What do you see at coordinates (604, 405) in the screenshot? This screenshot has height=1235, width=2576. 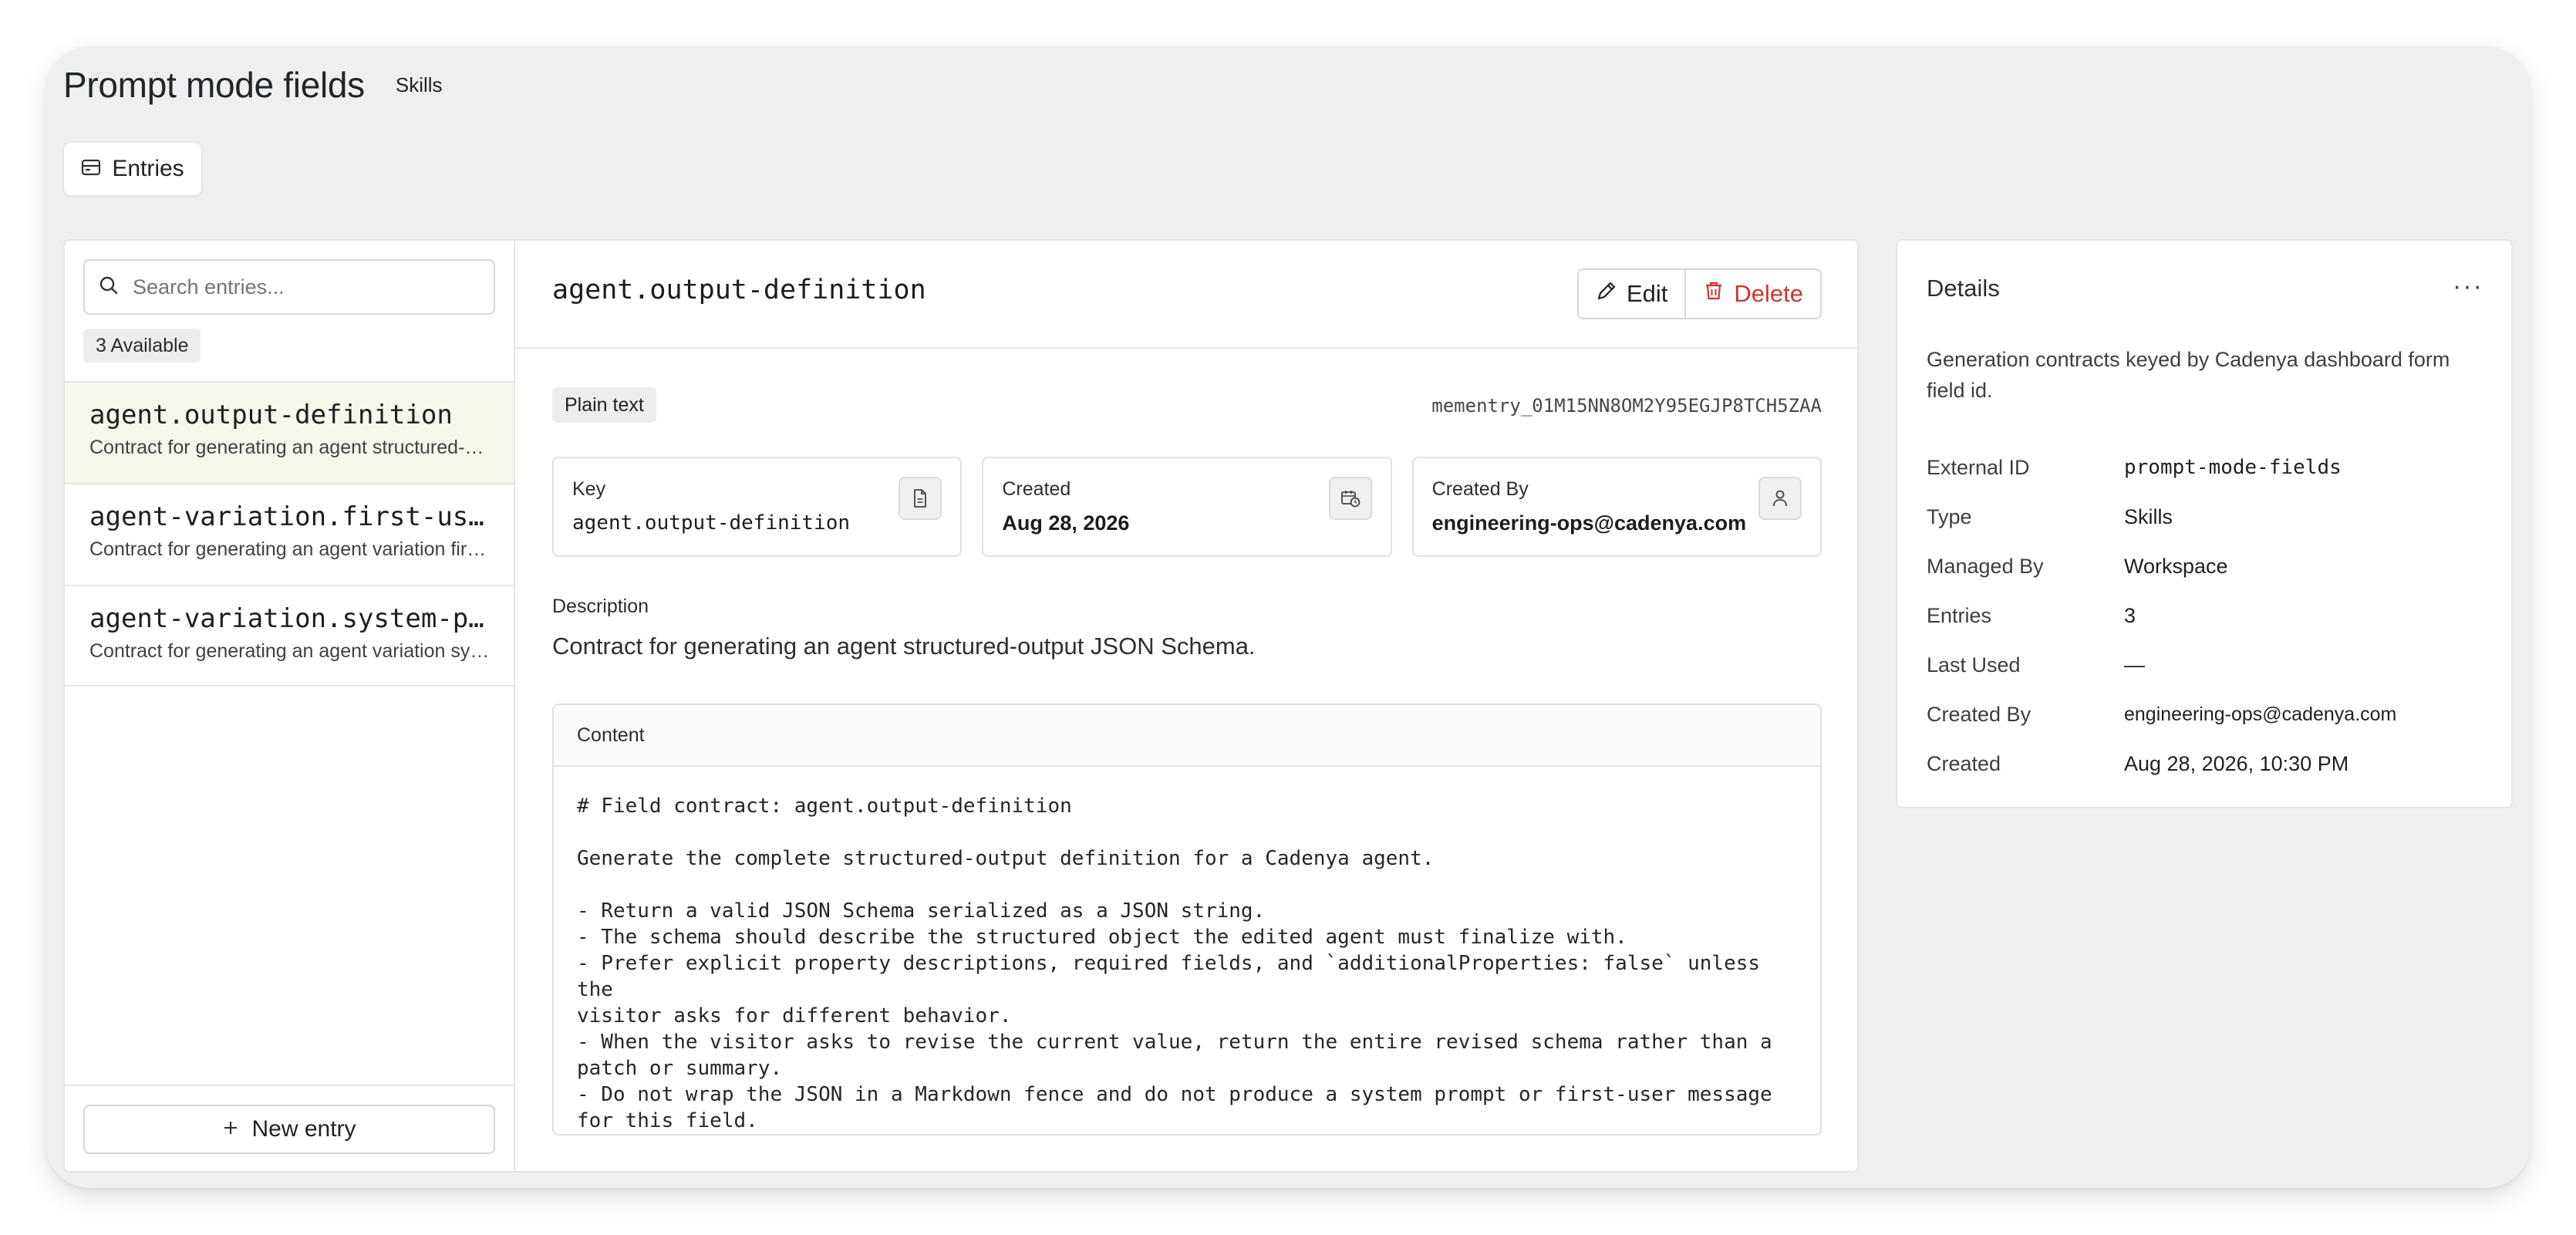 I see `format-badge: Plain text` at bounding box center [604, 405].